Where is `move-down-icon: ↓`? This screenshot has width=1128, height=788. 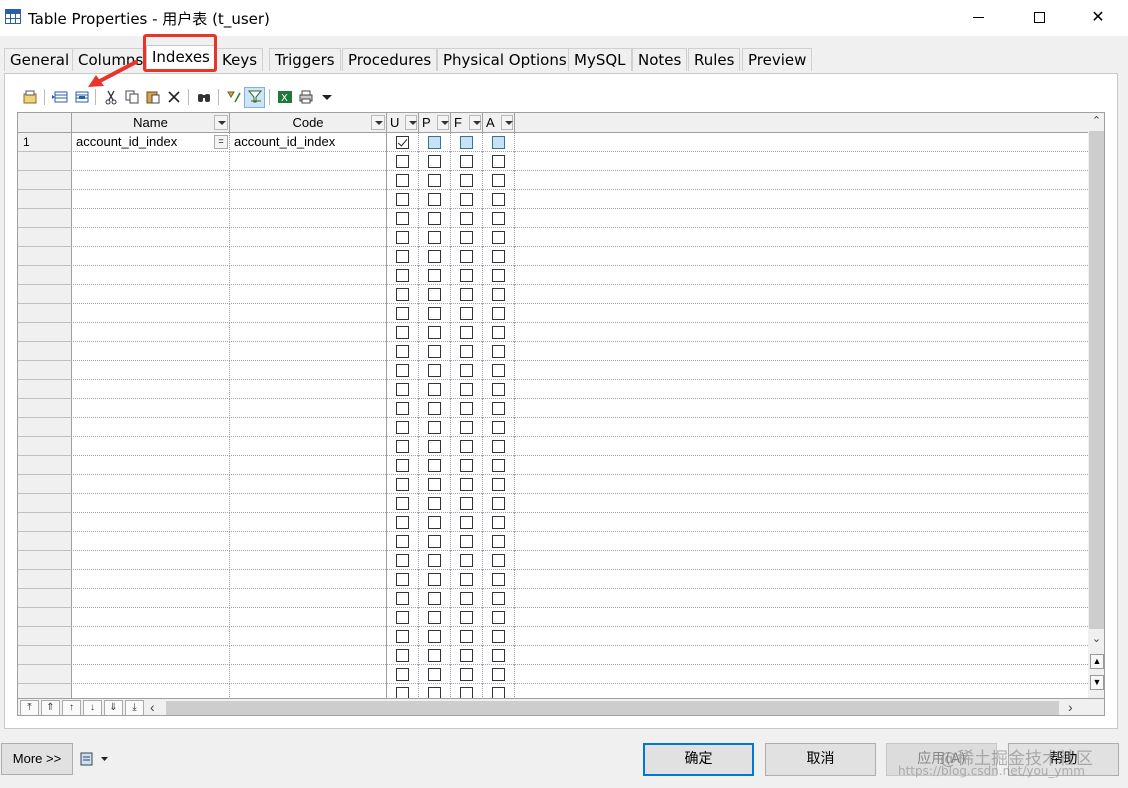 move-down-icon: ↓ is located at coordinates (92, 707).